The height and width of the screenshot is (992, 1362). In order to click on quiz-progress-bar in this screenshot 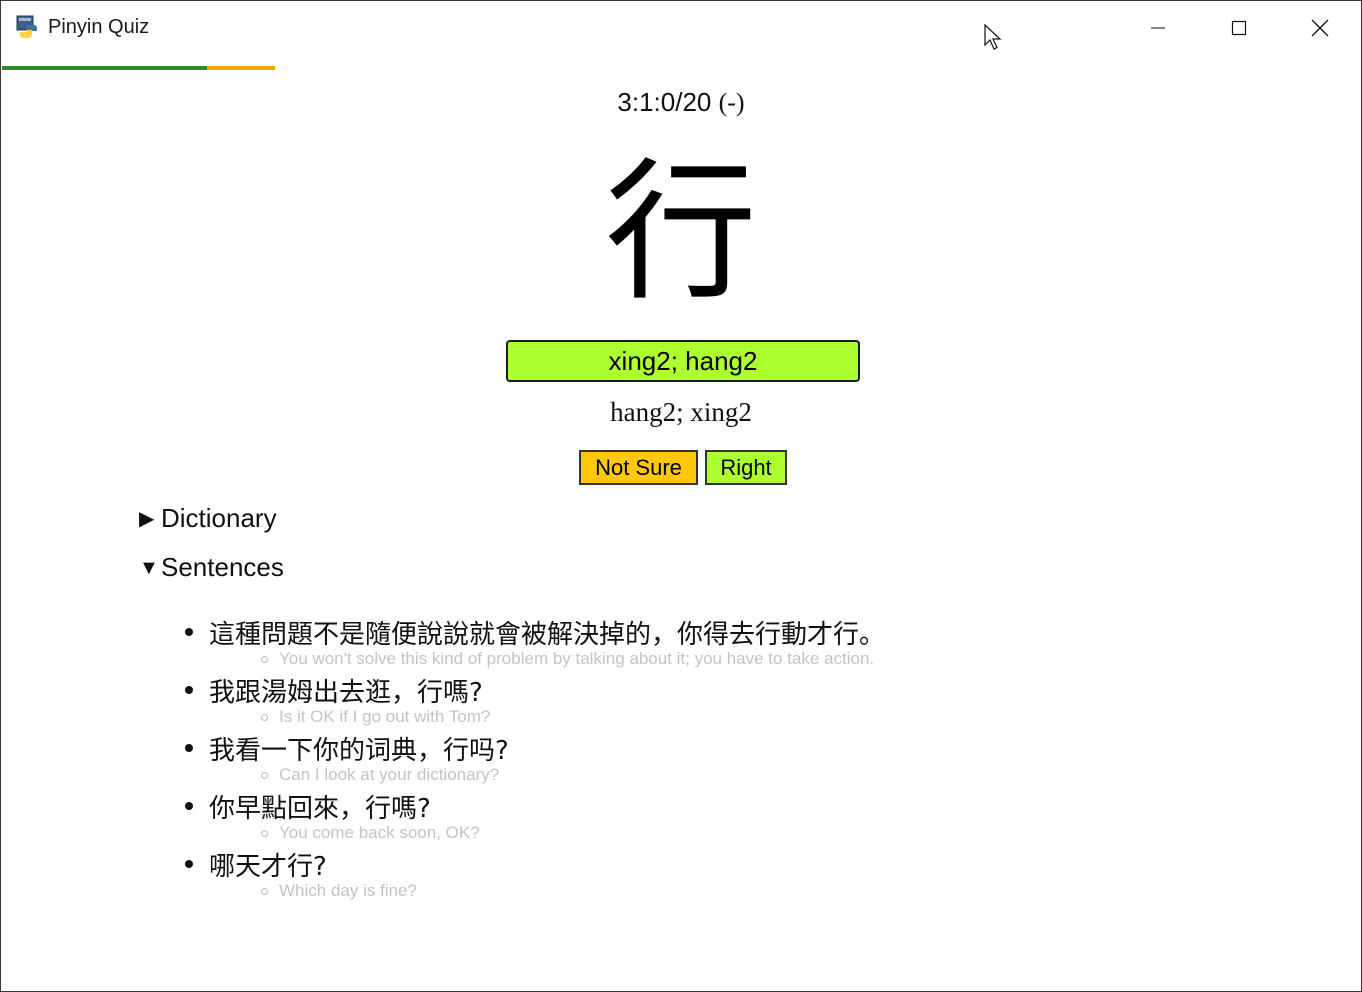, I will do `click(138, 68)`.